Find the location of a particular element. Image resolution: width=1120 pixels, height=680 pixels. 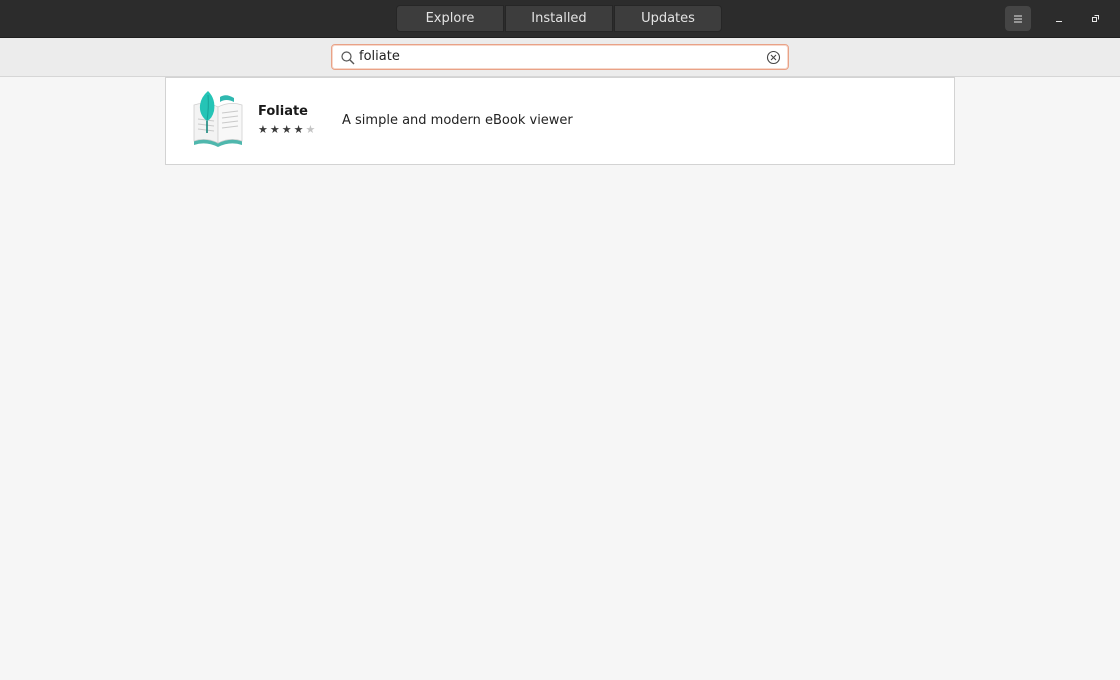

header-bar: Explore Installed Updates is located at coordinates (560, 19).